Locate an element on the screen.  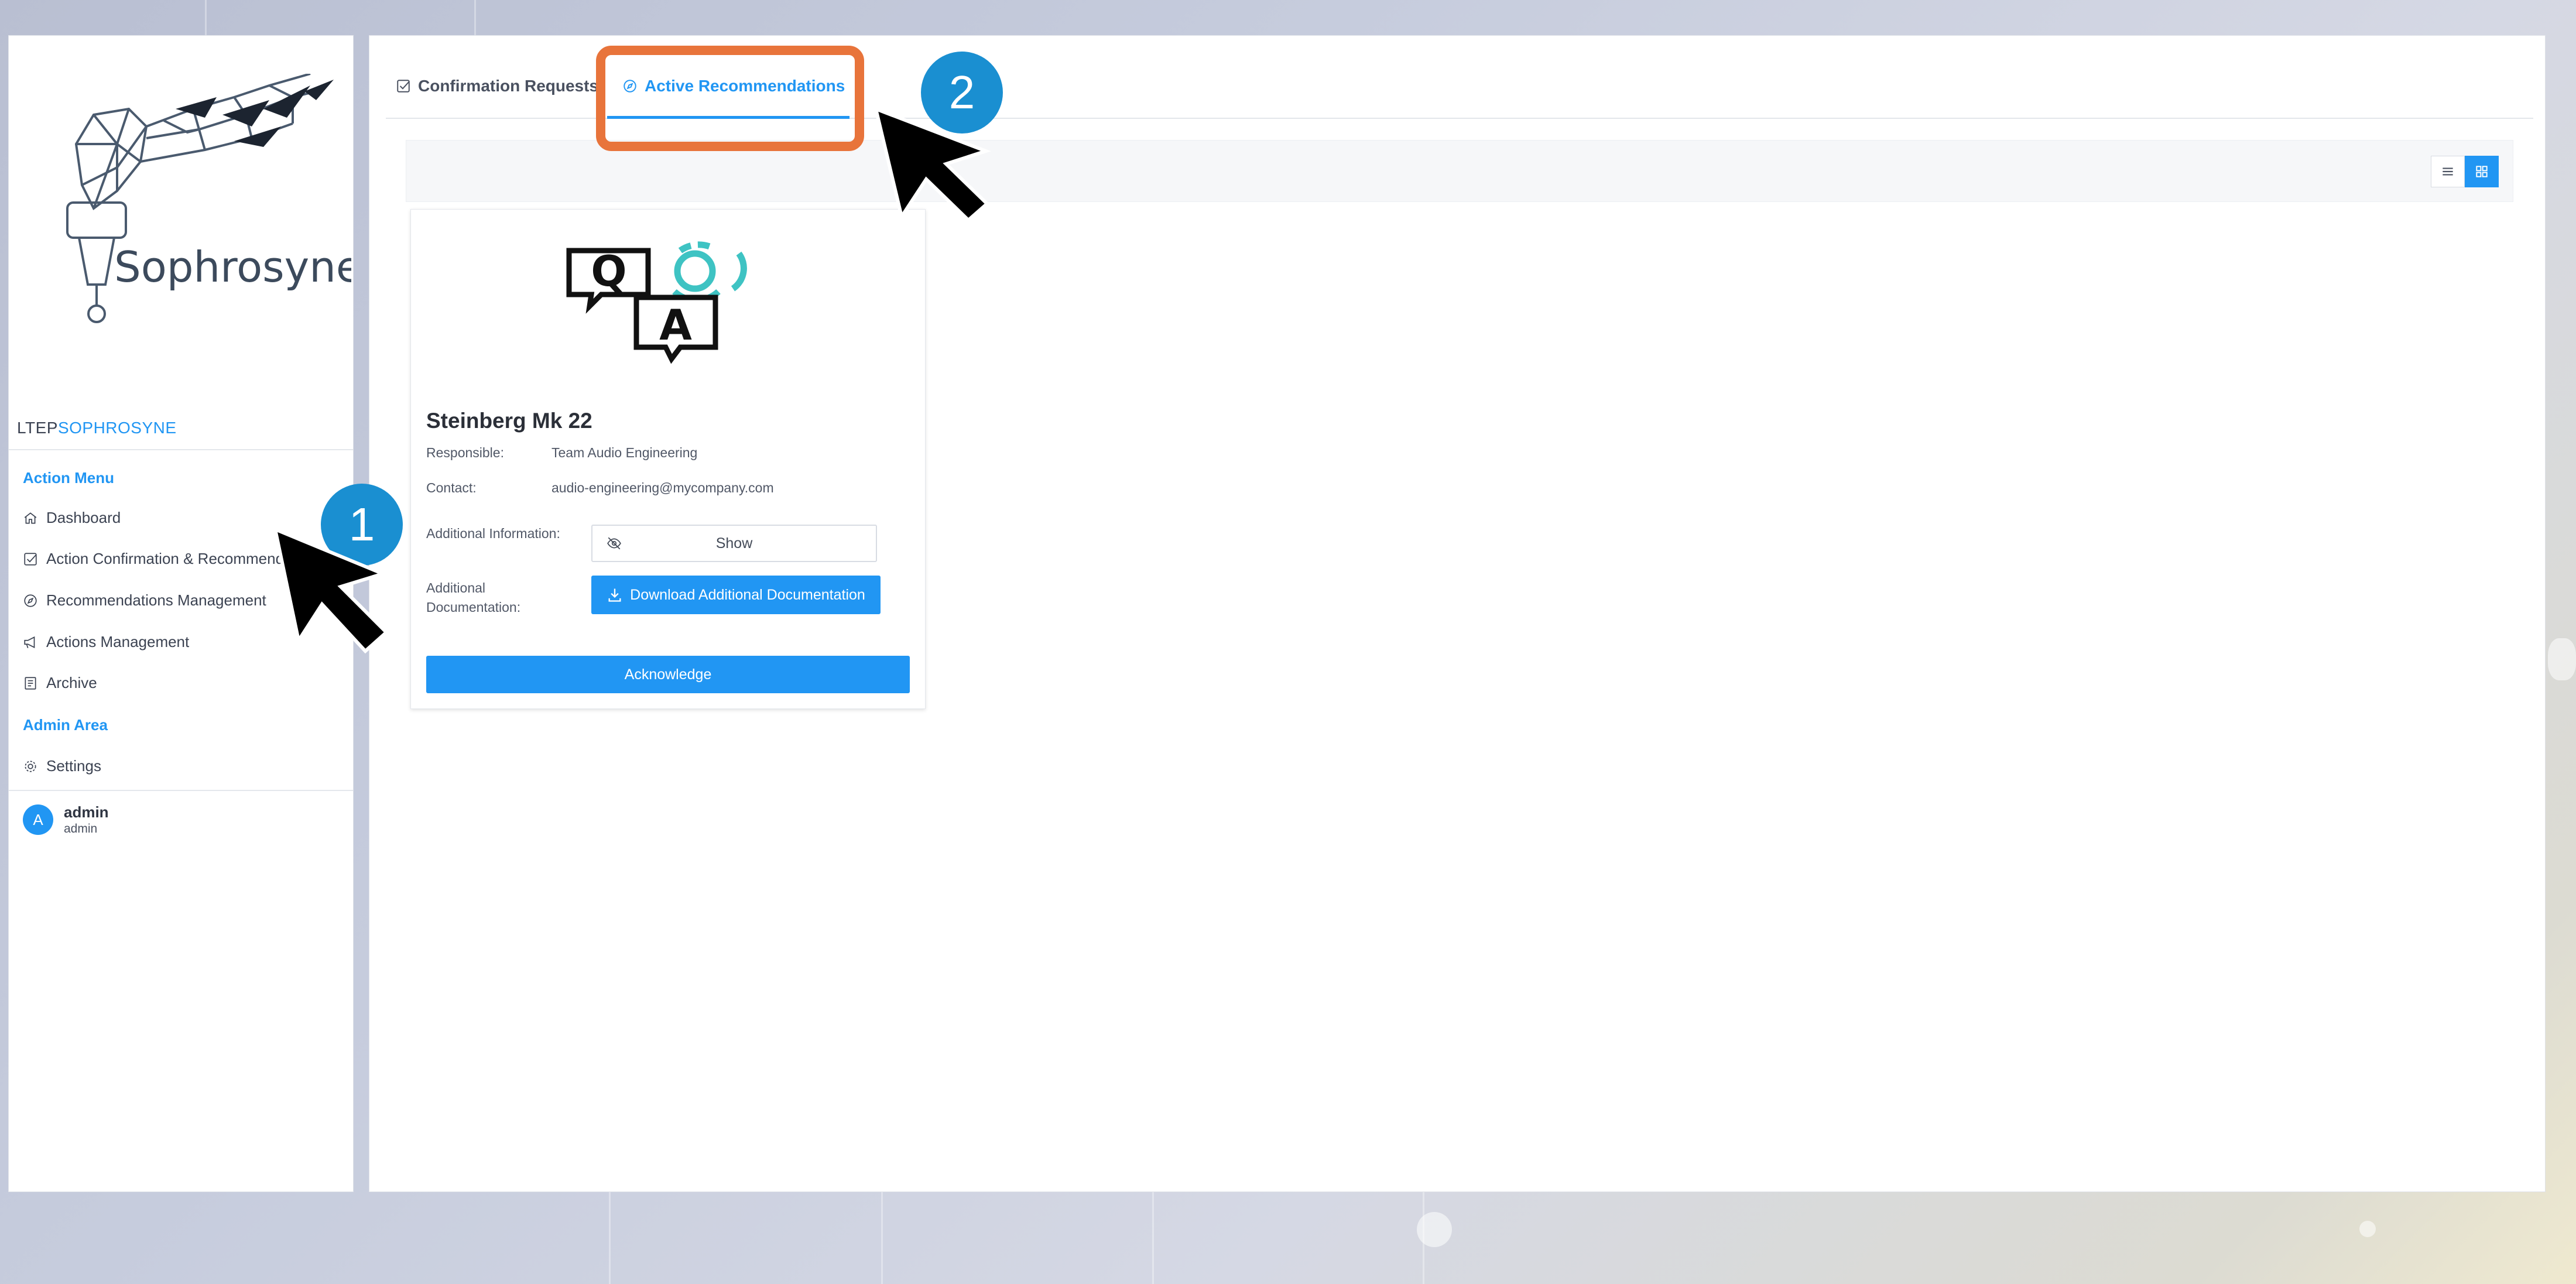
sidebar-item-settings: Settings is located at coordinates (62, 766).